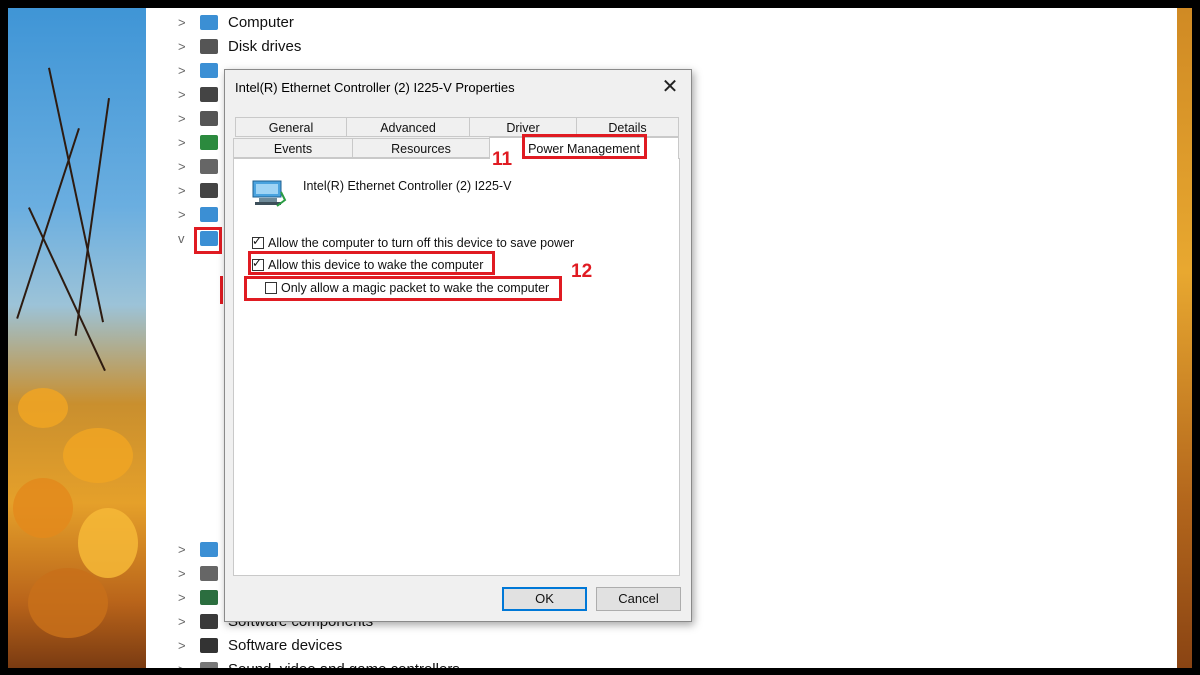 This screenshot has height=675, width=1200. Describe the element at coordinates (407, 186) in the screenshot. I see `device-name: Intel(R) Ethernet Controller (2) I225-V` at that location.